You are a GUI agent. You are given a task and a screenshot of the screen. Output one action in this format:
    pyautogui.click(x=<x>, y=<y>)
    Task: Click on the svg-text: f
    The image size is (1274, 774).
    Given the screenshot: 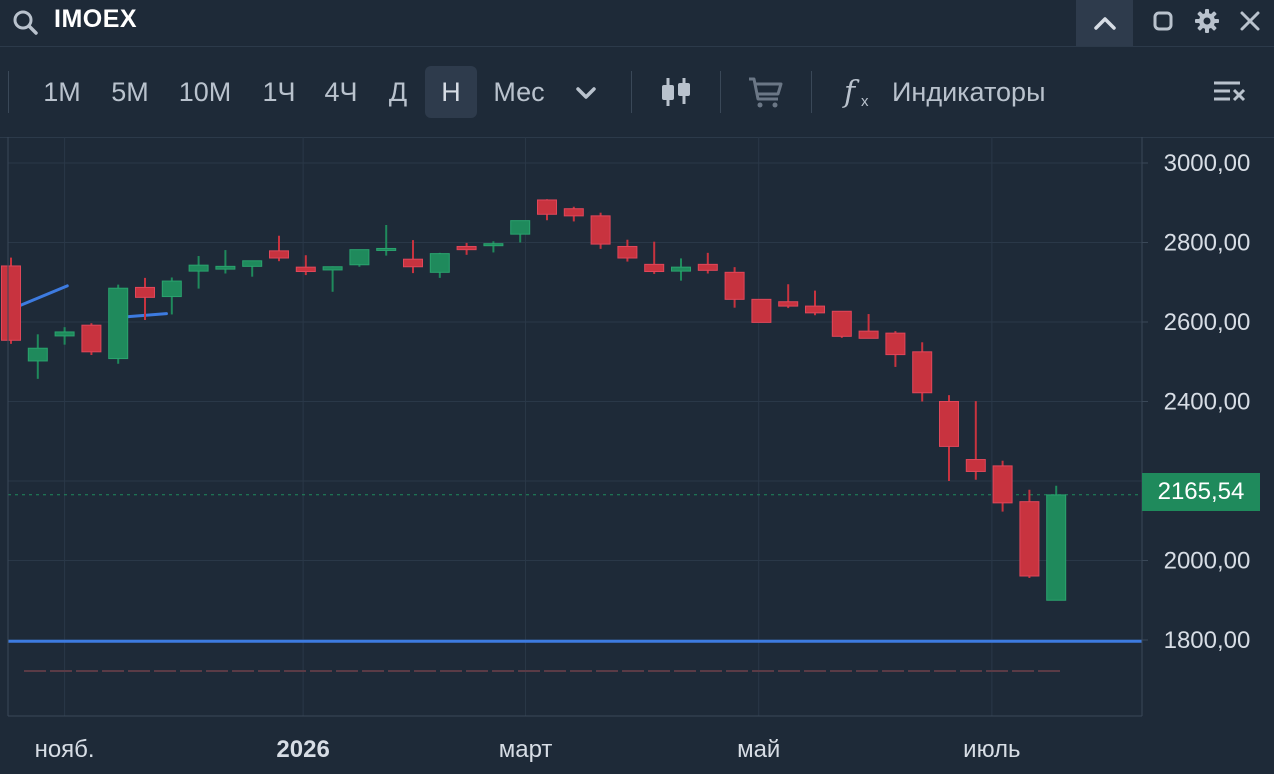 What is the action you would take?
    pyautogui.click(x=851, y=92)
    